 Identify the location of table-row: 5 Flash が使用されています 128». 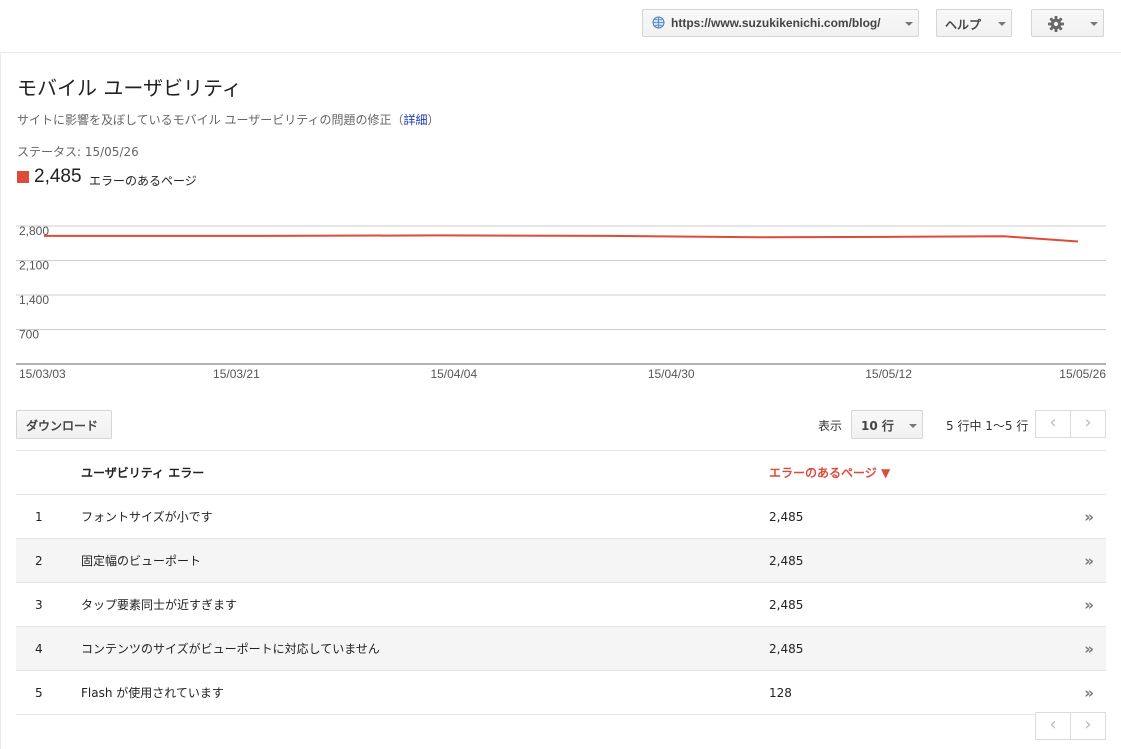
(561, 692).